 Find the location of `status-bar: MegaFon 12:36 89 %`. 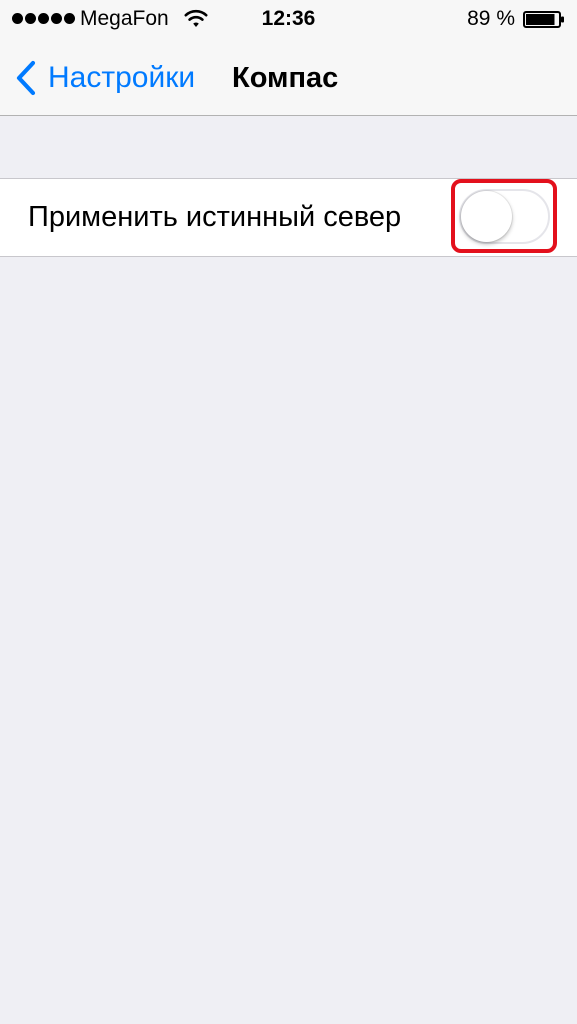

status-bar: MegaFon 12:36 89 % is located at coordinates (288, 20).